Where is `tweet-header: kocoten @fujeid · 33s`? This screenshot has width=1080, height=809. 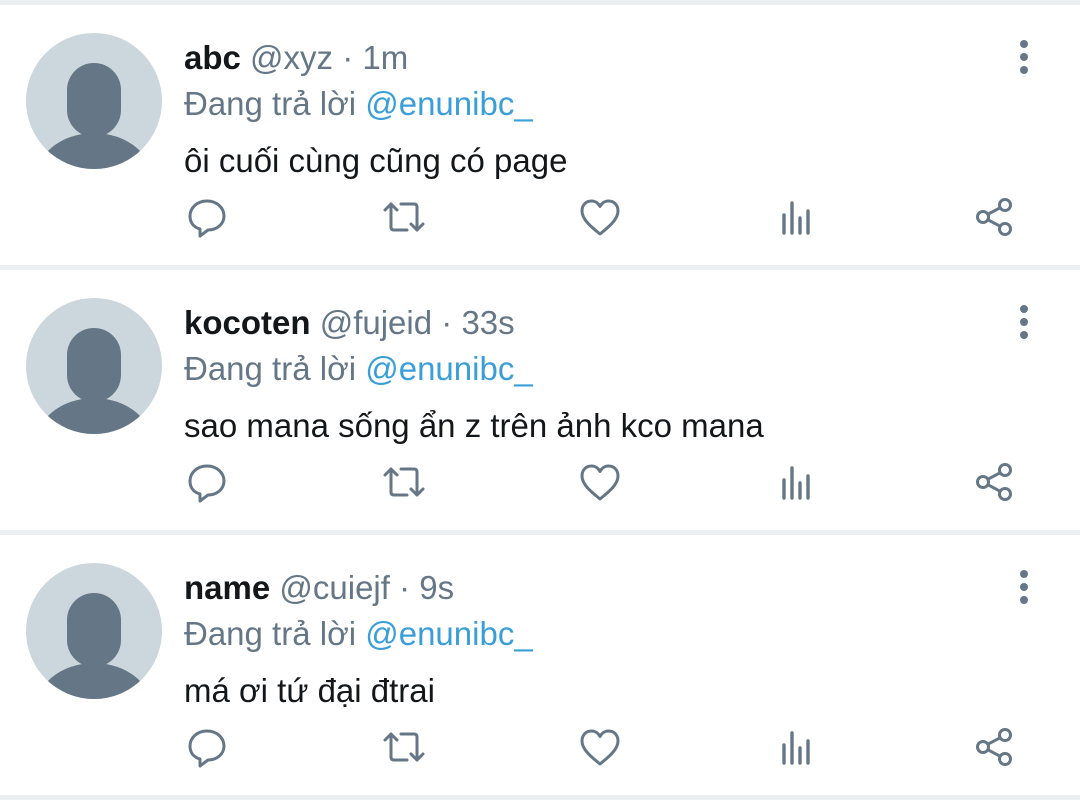 tweet-header: kocoten @fujeid · 33s is located at coordinates (349, 323).